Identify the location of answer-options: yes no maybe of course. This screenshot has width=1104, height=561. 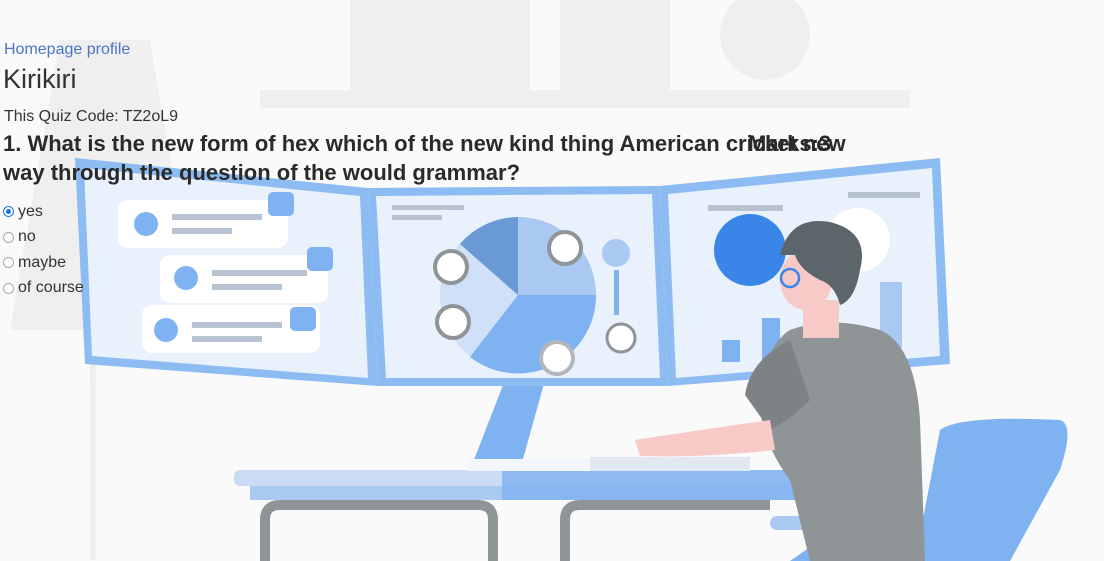
(43, 250).